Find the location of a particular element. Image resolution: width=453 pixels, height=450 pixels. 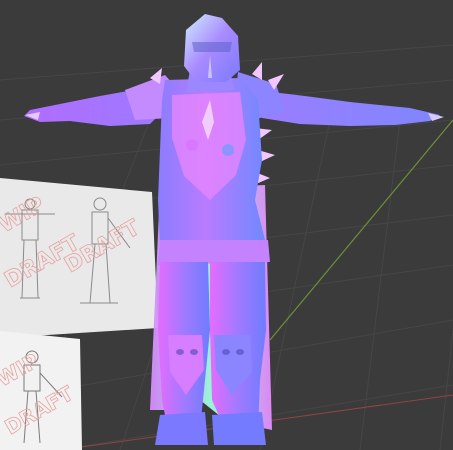

right-boot is located at coordinates (239, 428).